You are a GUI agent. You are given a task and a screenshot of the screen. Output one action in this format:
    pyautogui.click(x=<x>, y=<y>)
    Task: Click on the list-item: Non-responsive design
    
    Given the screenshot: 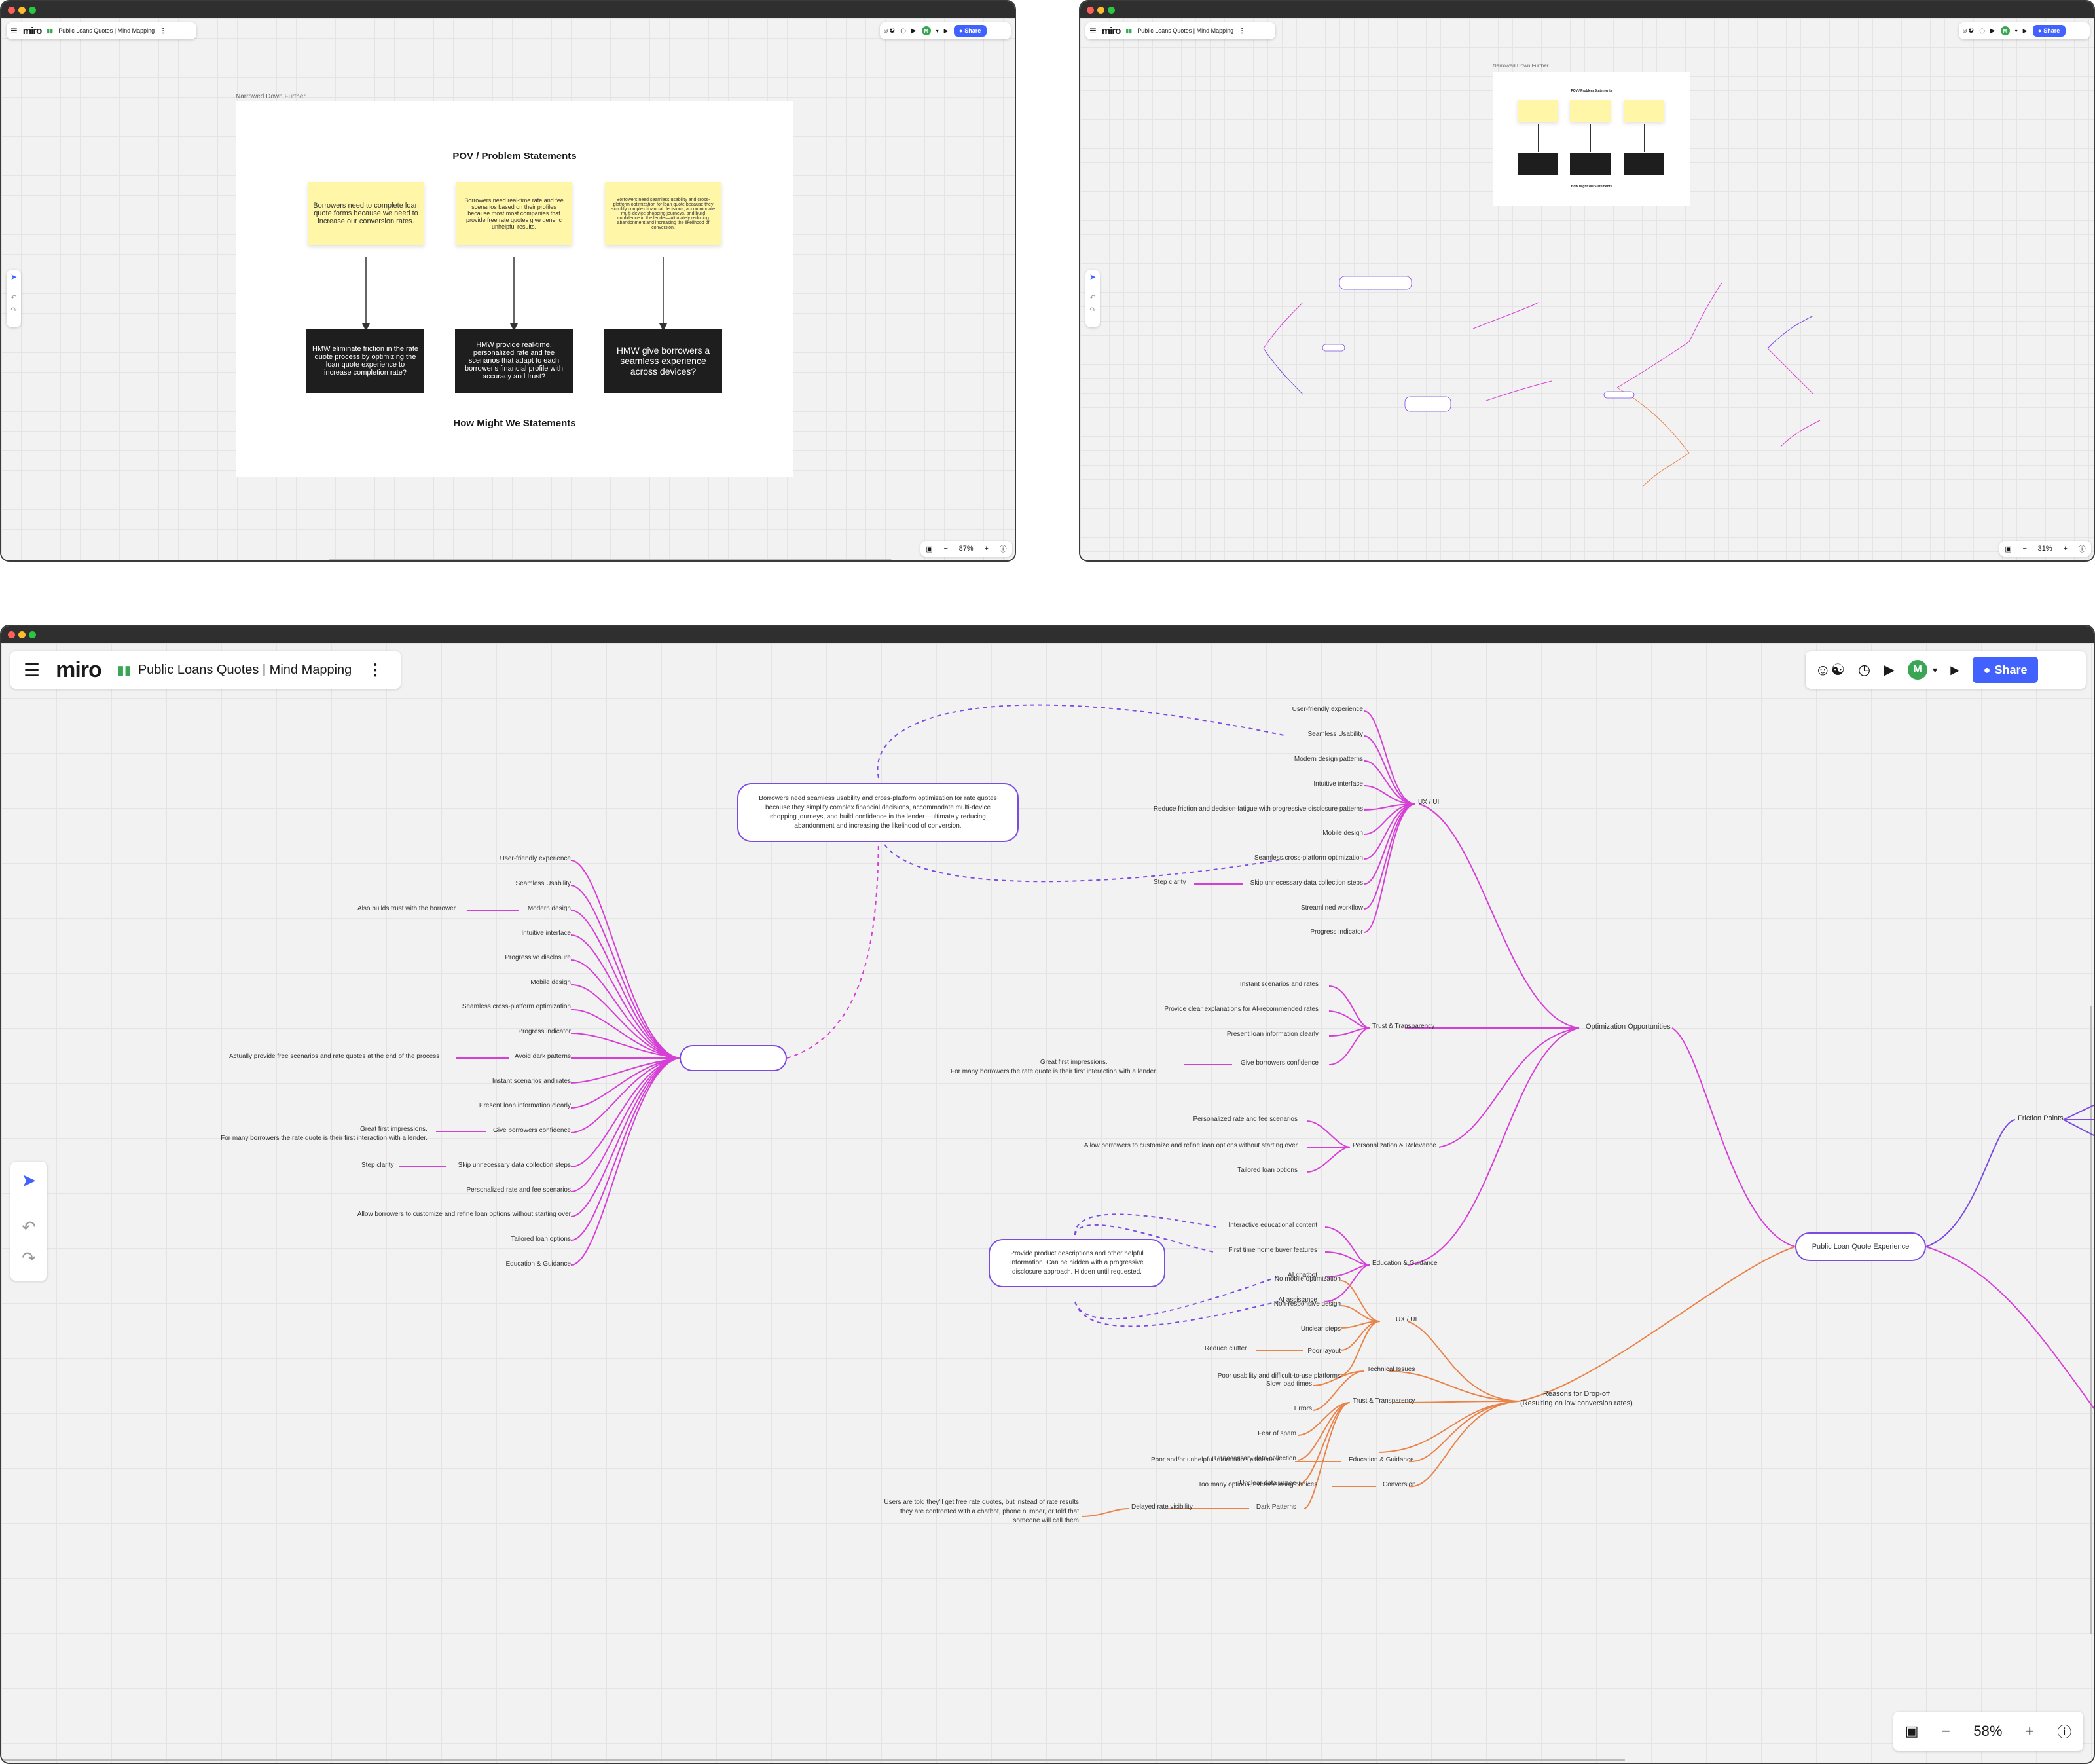 What is the action you would take?
    pyautogui.click(x=1247, y=1312)
    